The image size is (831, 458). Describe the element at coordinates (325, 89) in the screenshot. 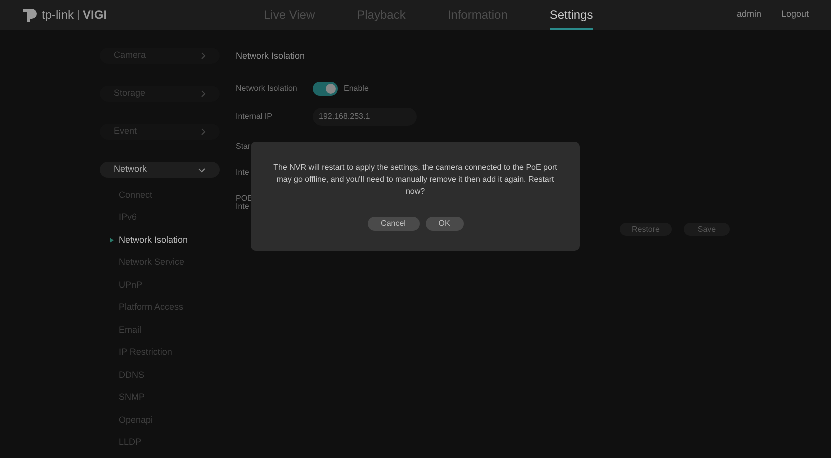

I see `toggle-switch` at that location.